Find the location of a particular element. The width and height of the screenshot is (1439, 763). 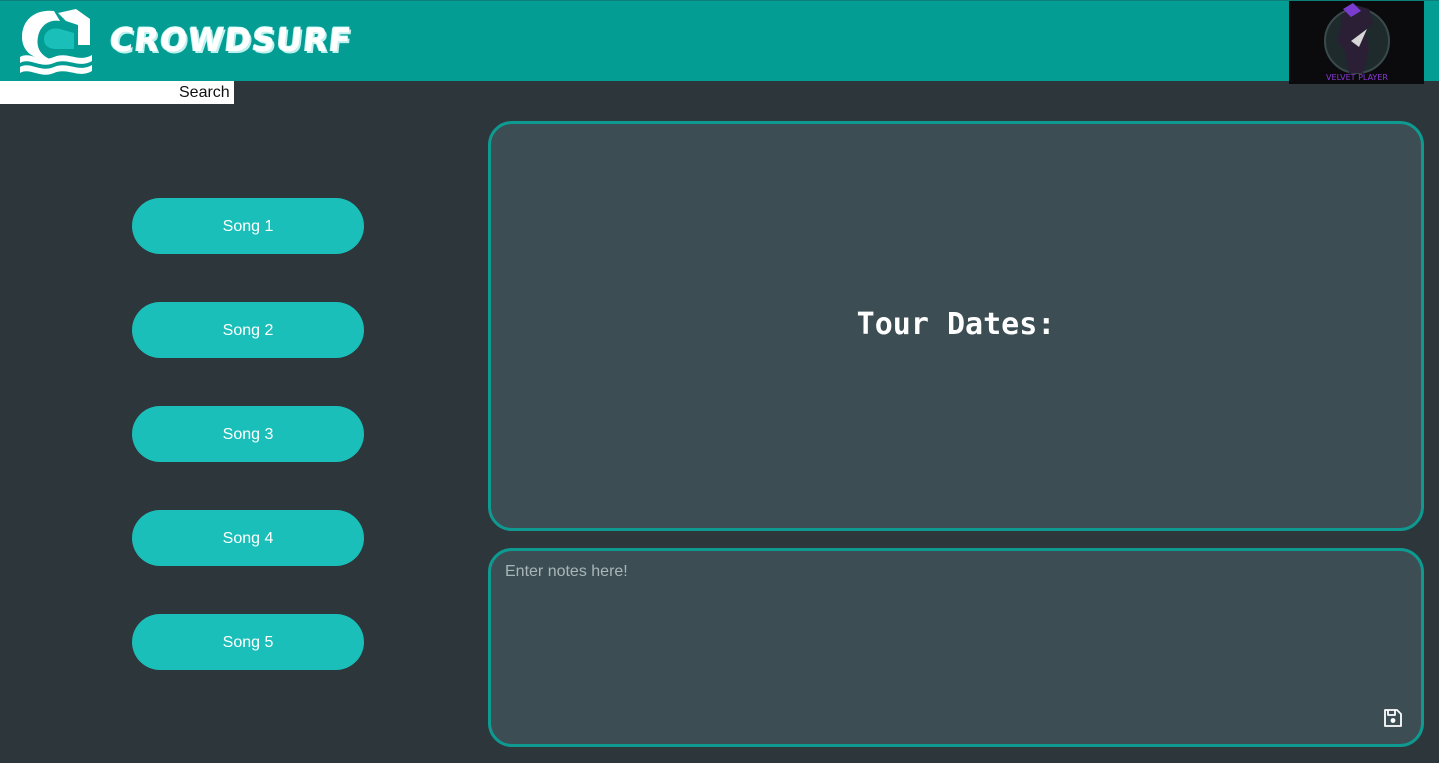

notes-textarea is located at coordinates (935, 638).